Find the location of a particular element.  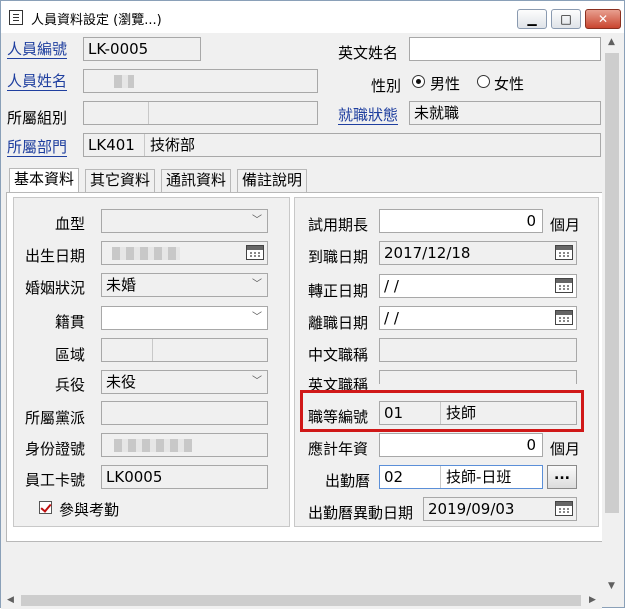

birth-date-field is located at coordinates (184, 253).